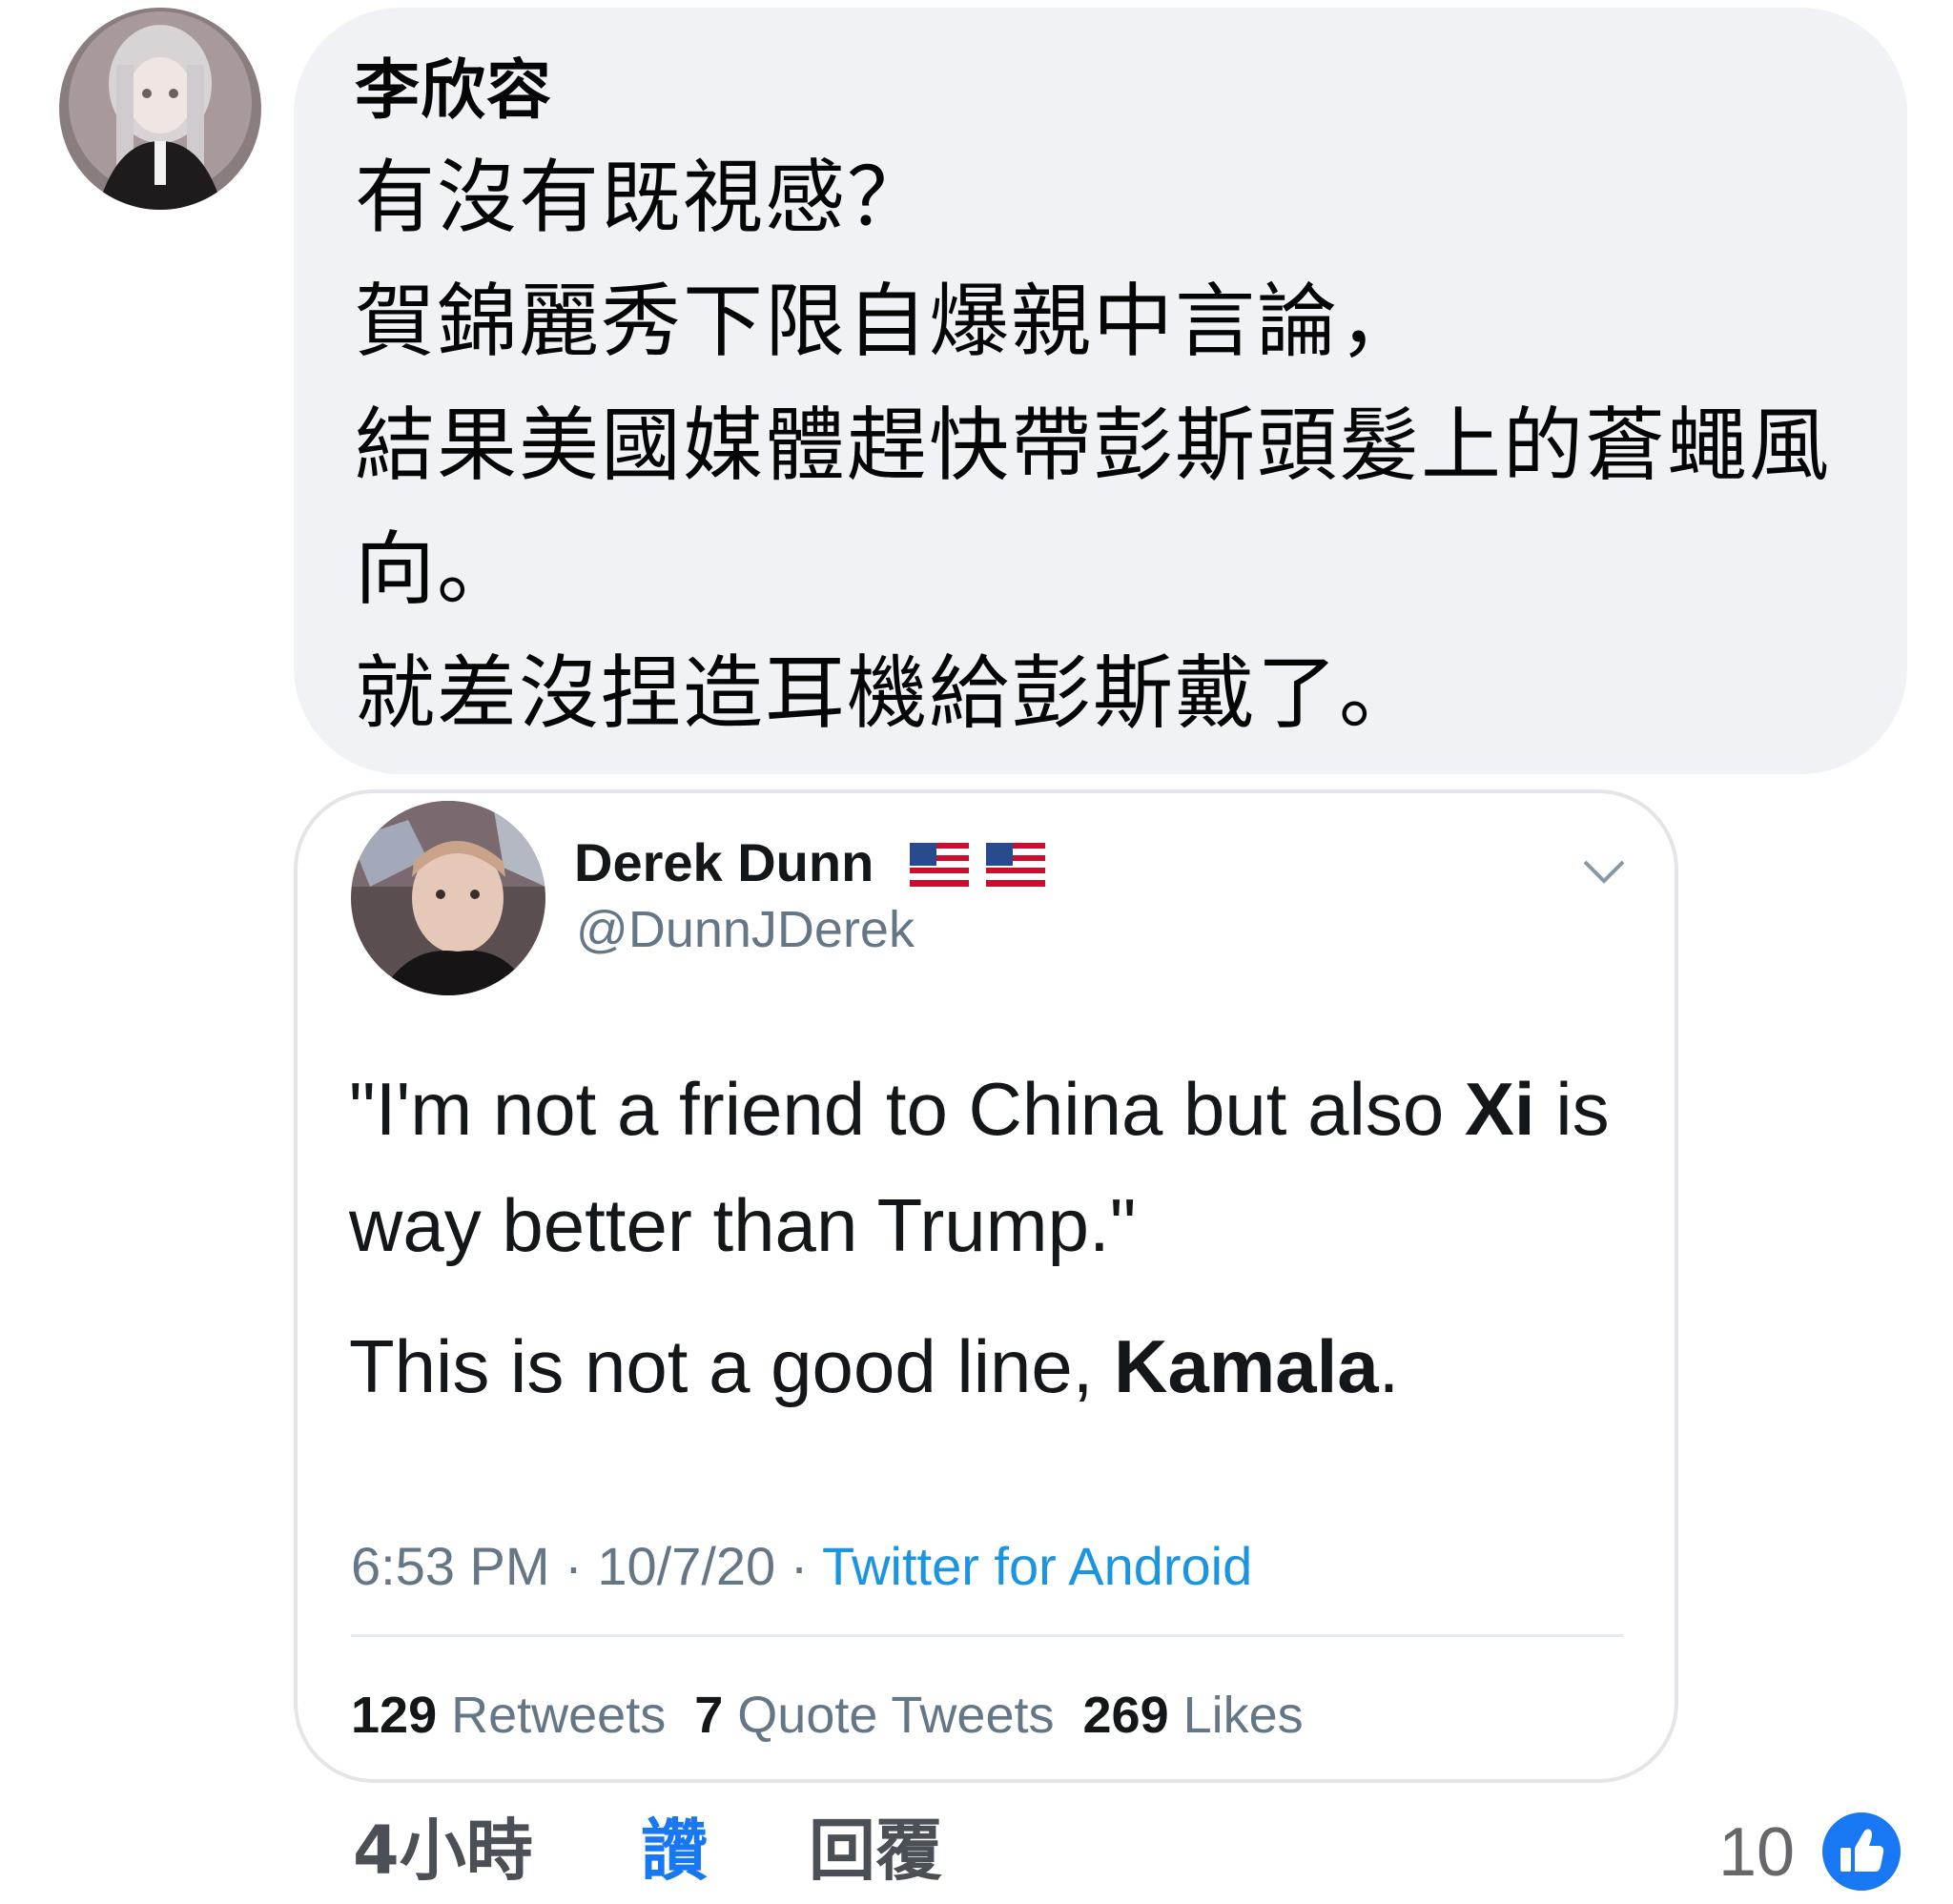  Describe the element at coordinates (1243, 1715) in the screenshot. I see `likes-label: Likes` at that location.